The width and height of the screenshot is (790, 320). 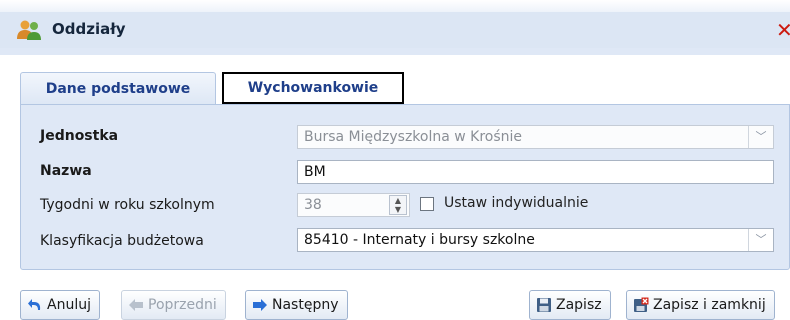 I want to click on save-button: Zapisz, so click(x=570, y=305).